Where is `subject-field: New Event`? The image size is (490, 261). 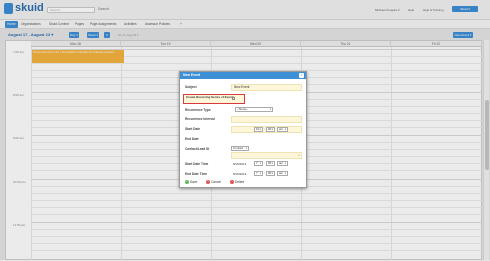
subject-field: New Event is located at coordinates (266, 87).